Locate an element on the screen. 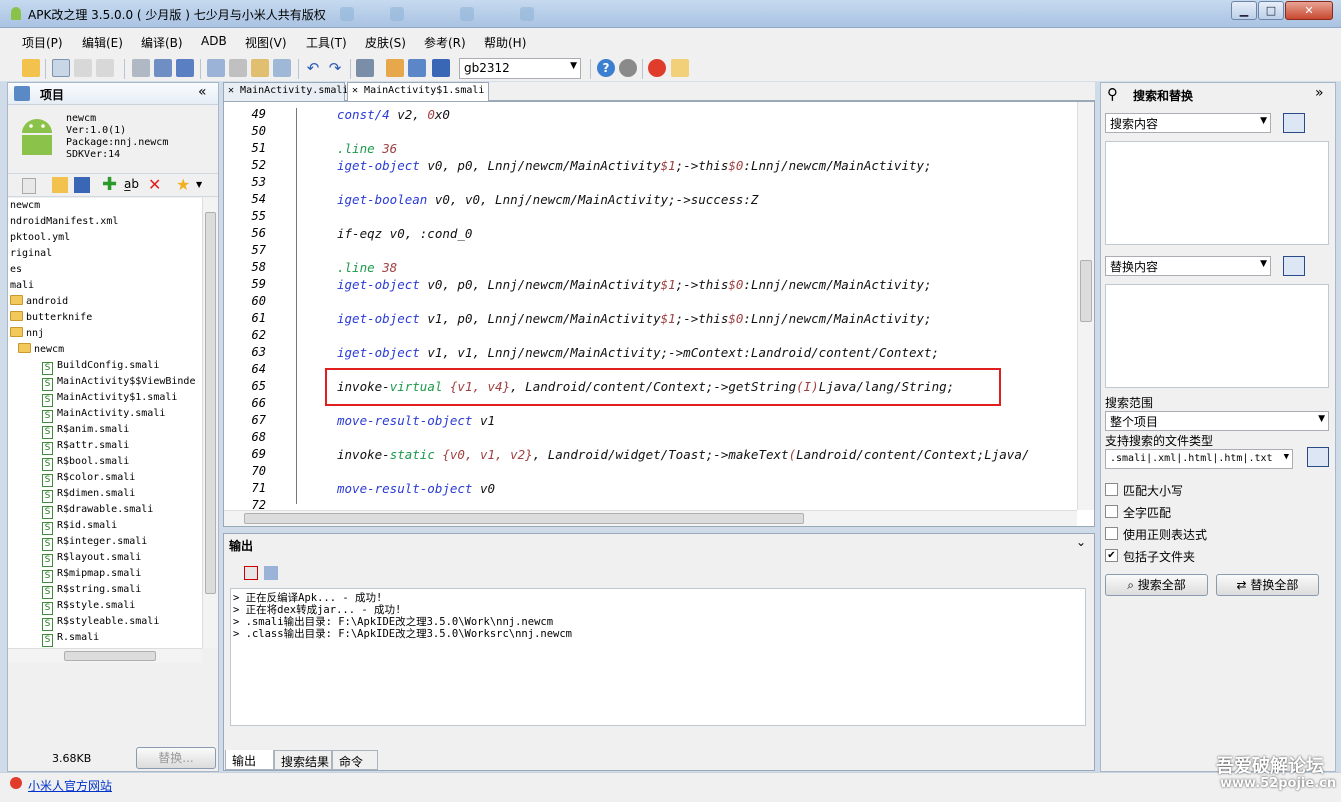 This screenshot has height=802, width=1341. open-folder-icon is located at coordinates (60, 185).